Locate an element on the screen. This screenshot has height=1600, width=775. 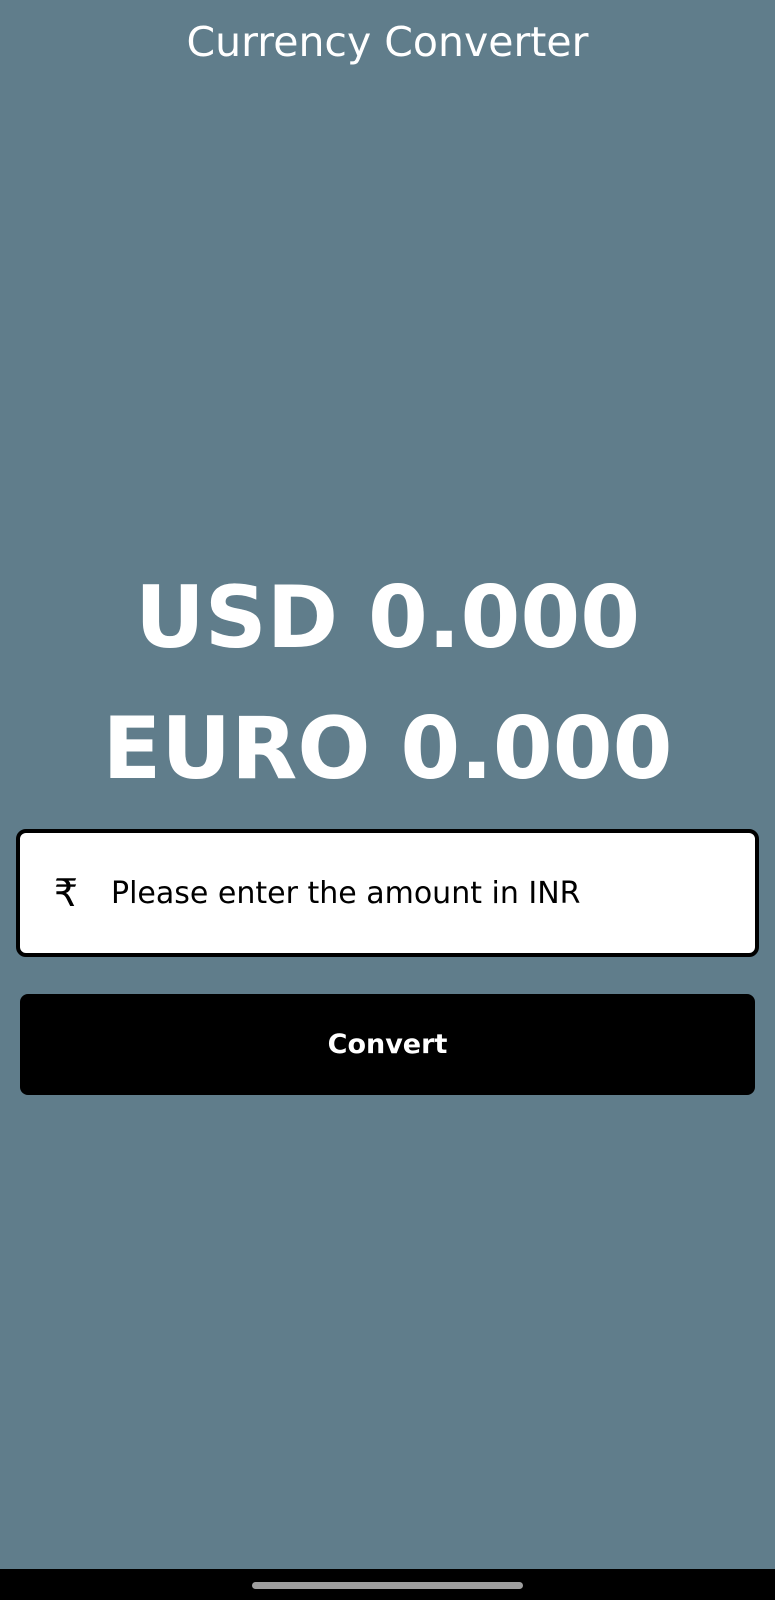
app-bar: Currency Converter is located at coordinates (387, 42).